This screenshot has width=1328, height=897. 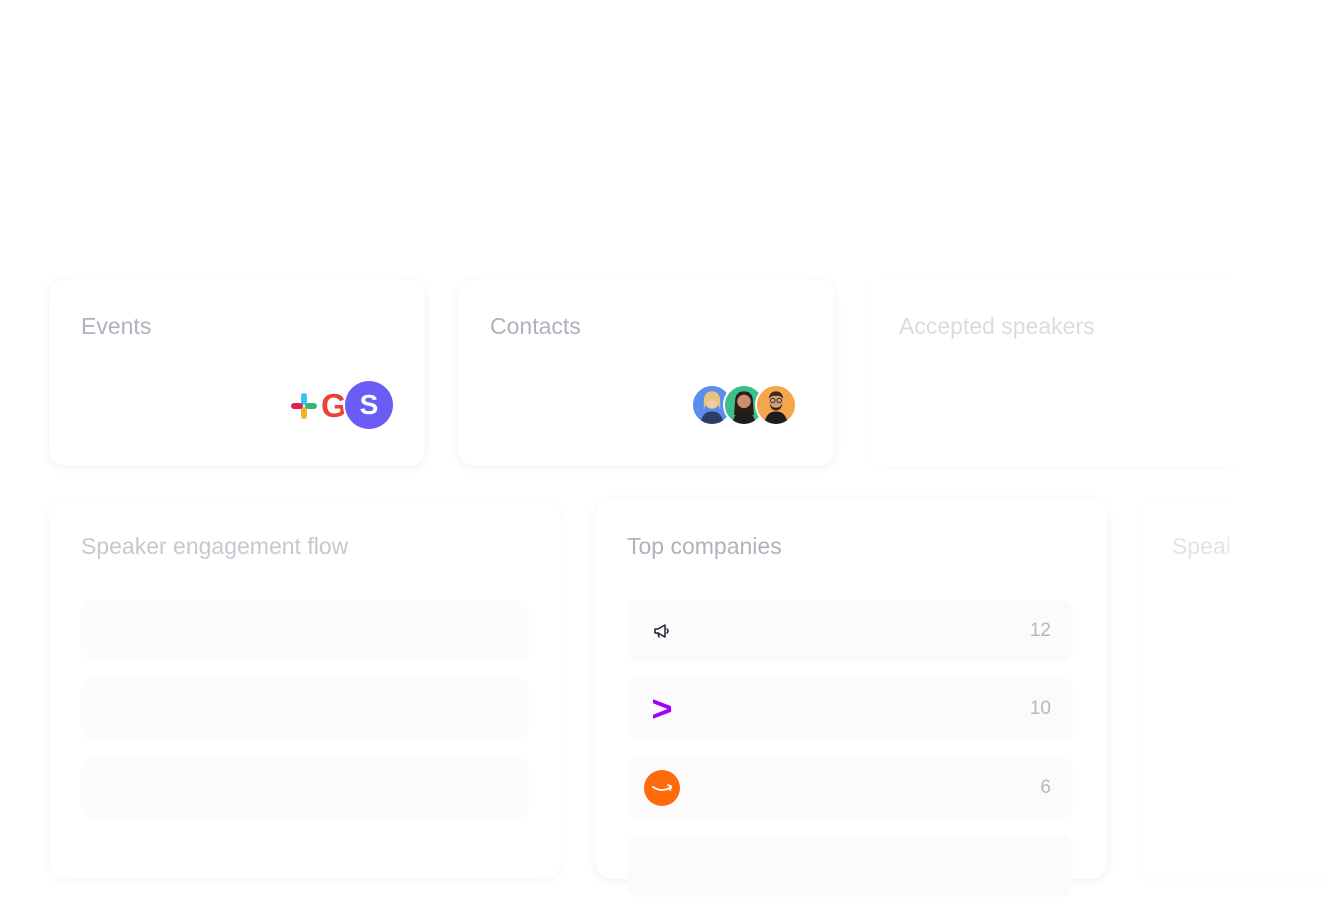 I want to click on top-companies-title: Top companies, so click(x=704, y=546).